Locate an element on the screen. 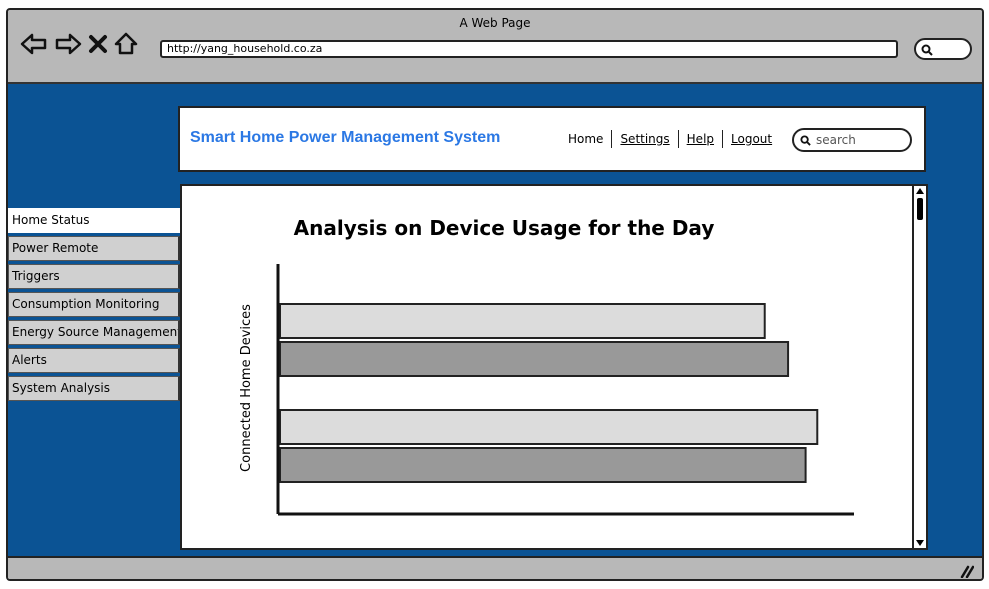 This screenshot has width=989, height=589. vertical-scrollbar is located at coordinates (919, 367).